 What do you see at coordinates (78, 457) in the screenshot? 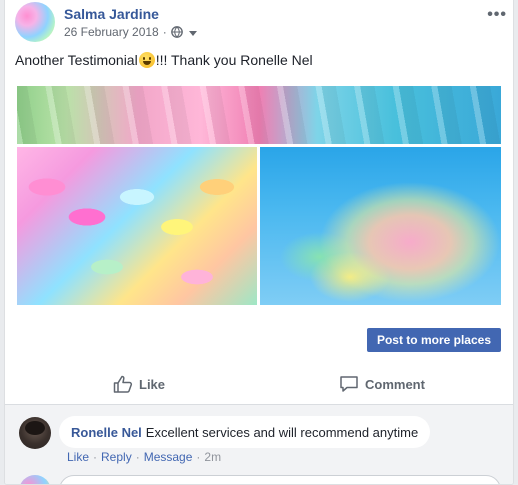
I see `comment-like-link: Like` at bounding box center [78, 457].